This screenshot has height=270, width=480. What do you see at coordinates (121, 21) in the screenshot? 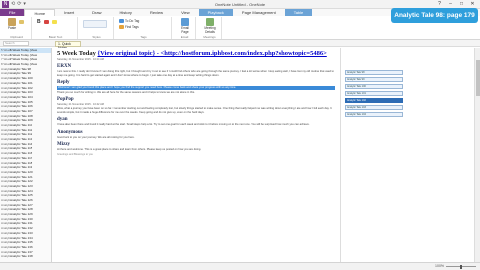
I see `checkbox-icon` at bounding box center [121, 21].